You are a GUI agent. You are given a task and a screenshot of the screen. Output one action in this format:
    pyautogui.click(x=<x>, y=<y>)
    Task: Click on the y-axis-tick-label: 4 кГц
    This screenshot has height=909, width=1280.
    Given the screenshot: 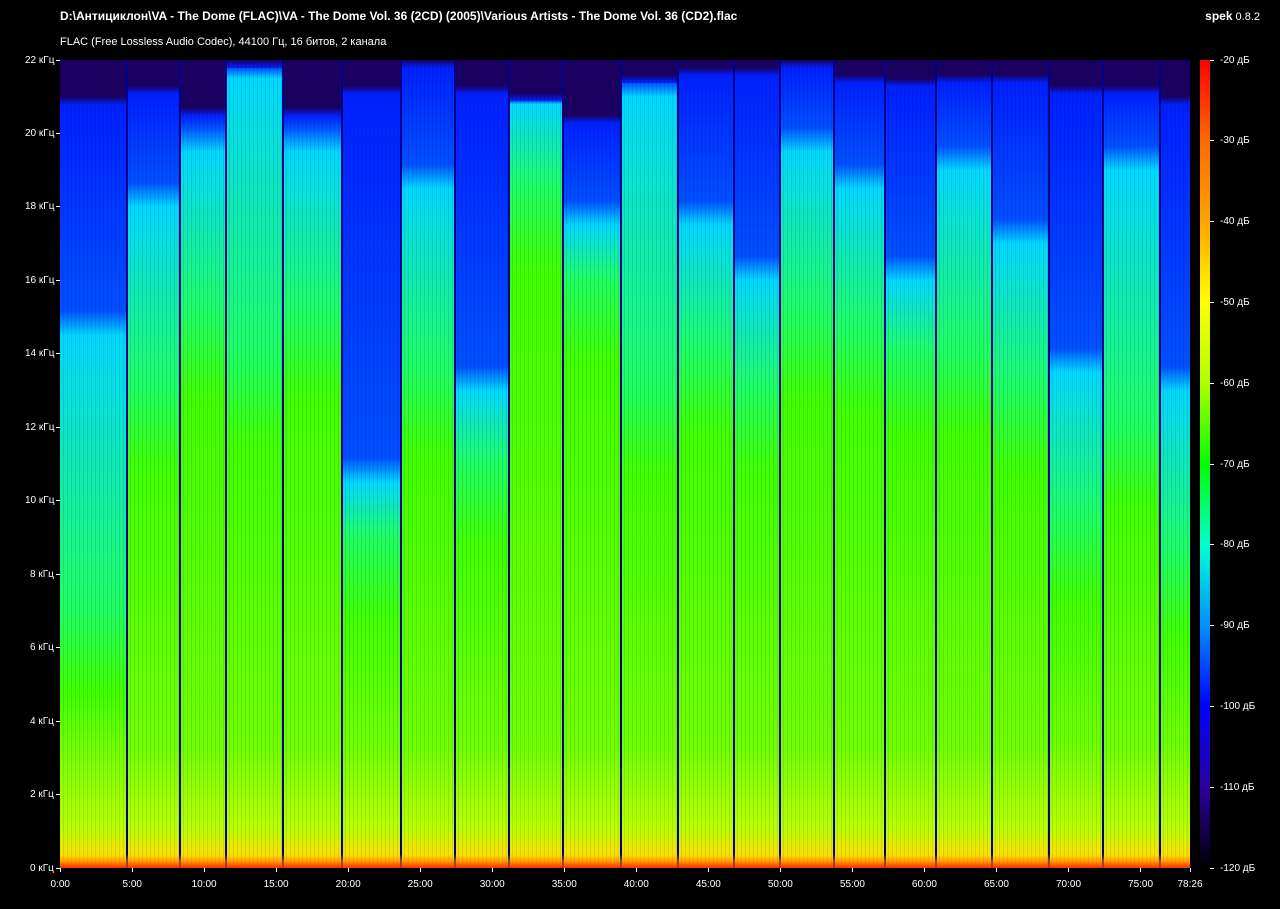 What is the action you would take?
    pyautogui.click(x=42, y=721)
    